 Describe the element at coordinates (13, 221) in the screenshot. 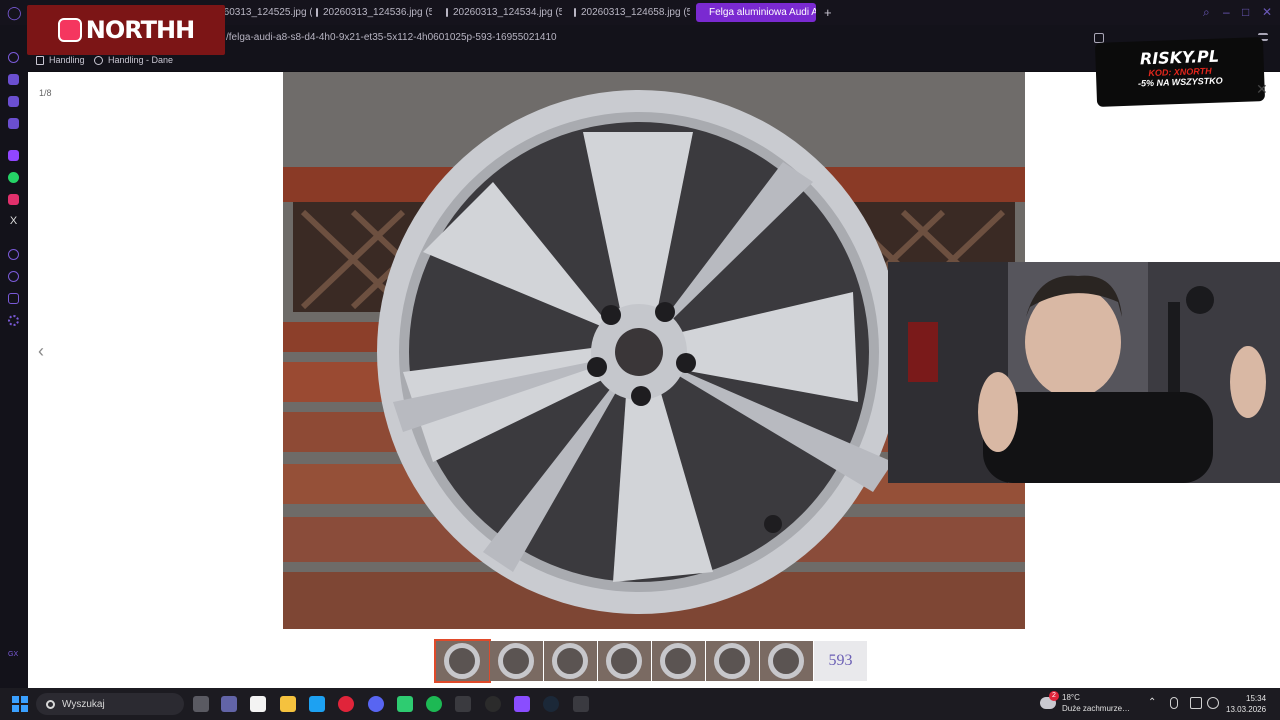

I see `x-twitter-icon: X` at that location.